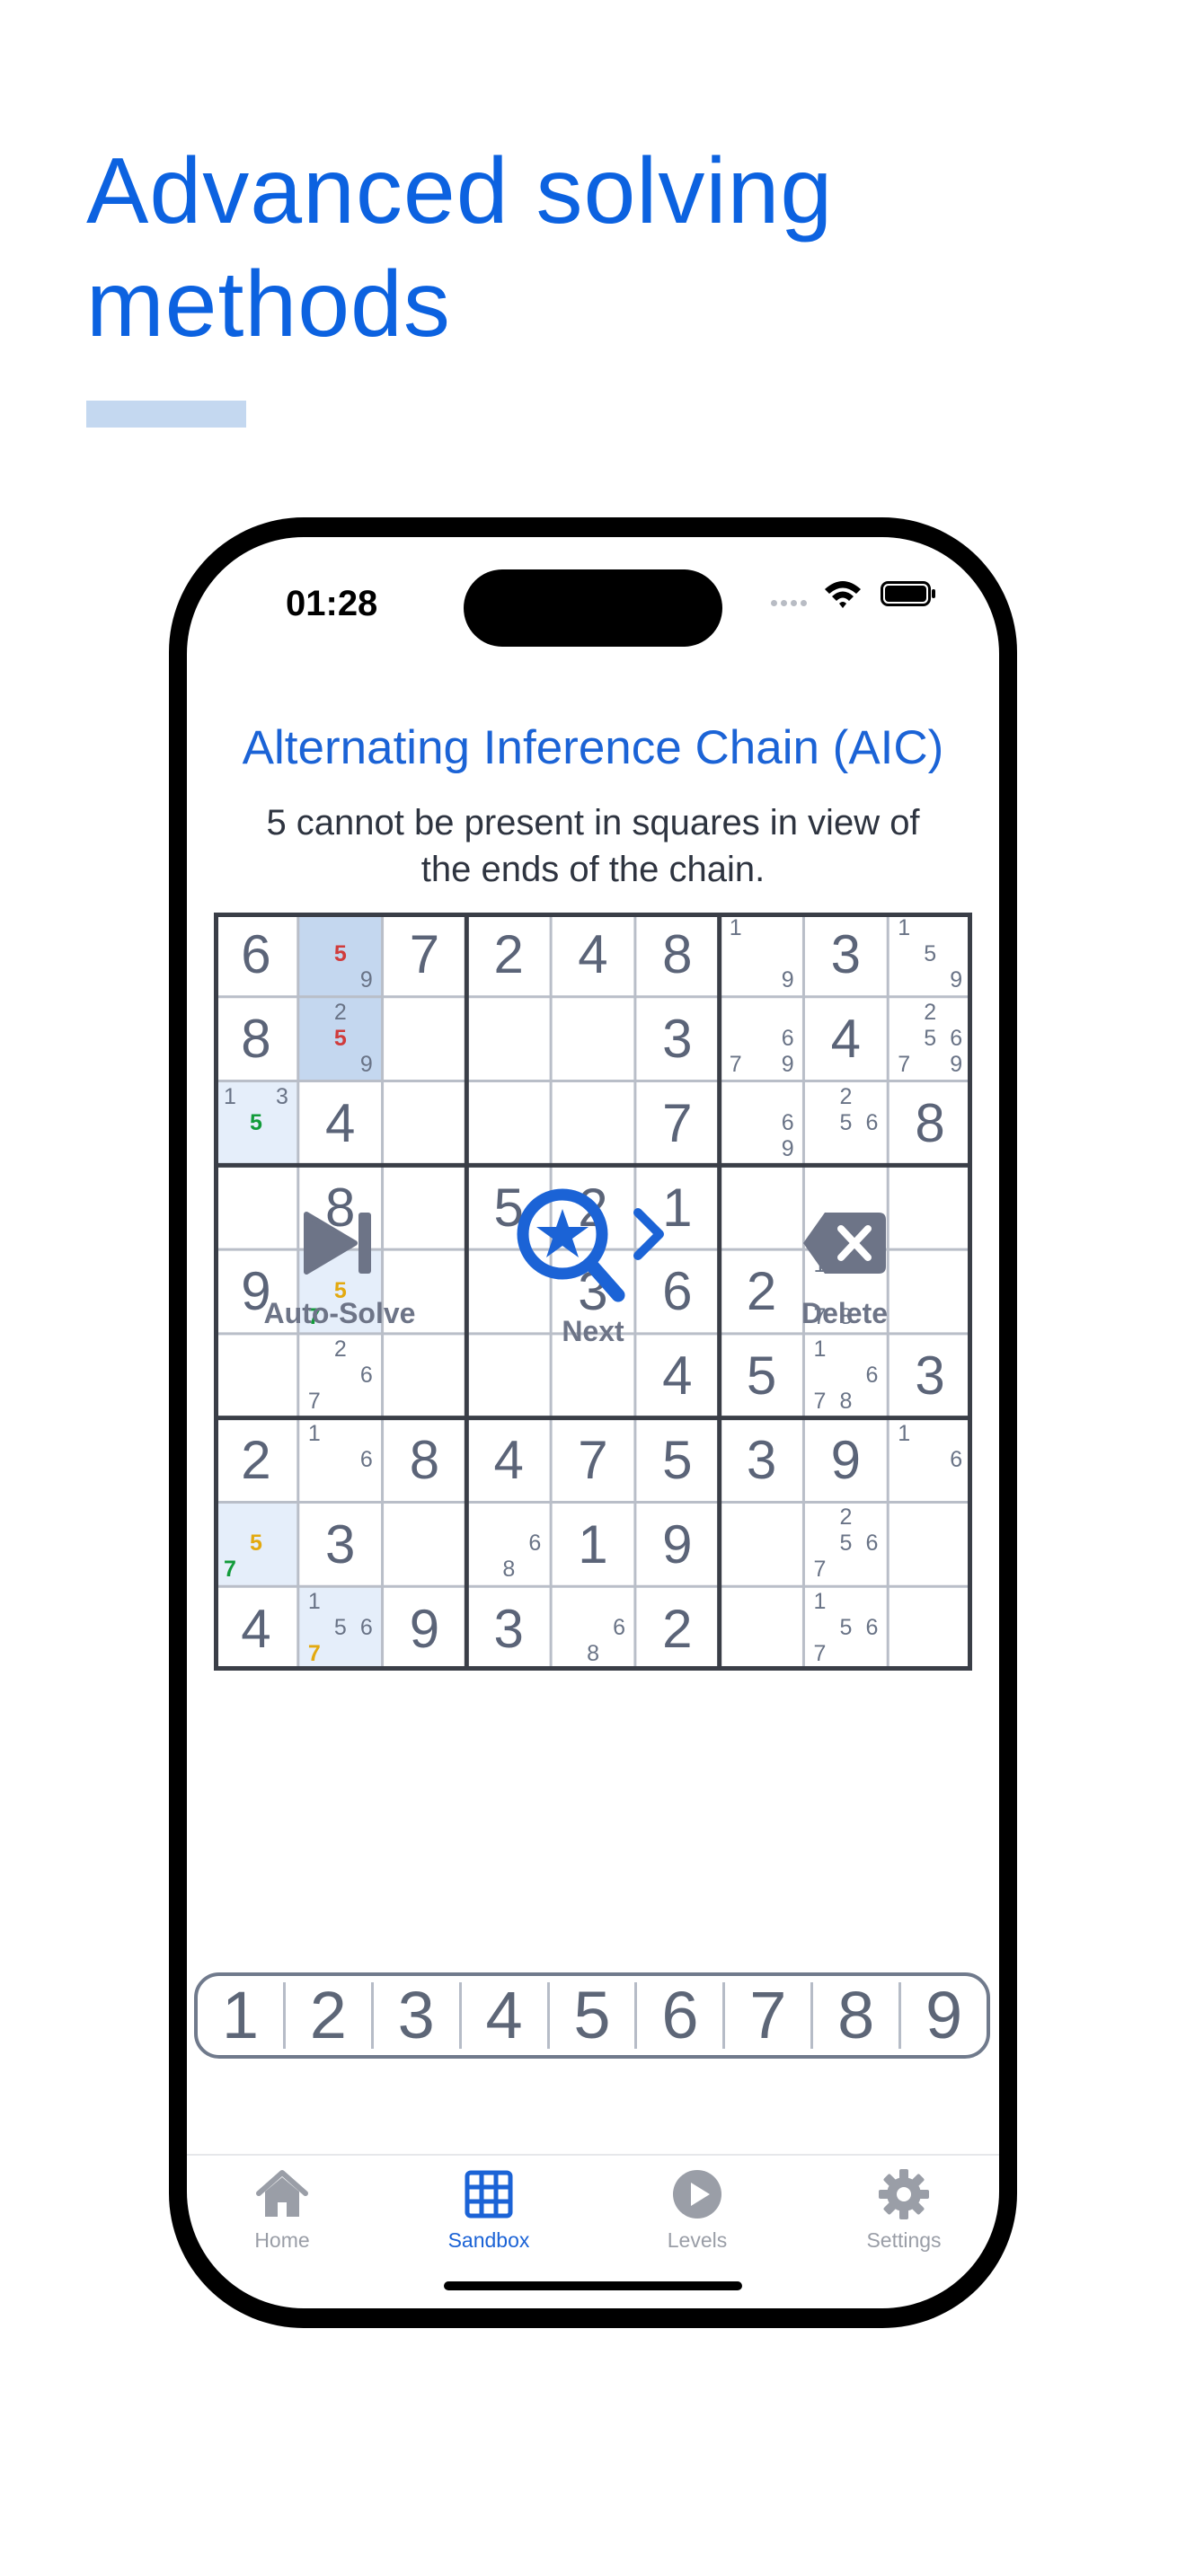 This screenshot has width=1186, height=2576. What do you see at coordinates (762, 1628) in the screenshot?
I see `board-cell-r9c7` at bounding box center [762, 1628].